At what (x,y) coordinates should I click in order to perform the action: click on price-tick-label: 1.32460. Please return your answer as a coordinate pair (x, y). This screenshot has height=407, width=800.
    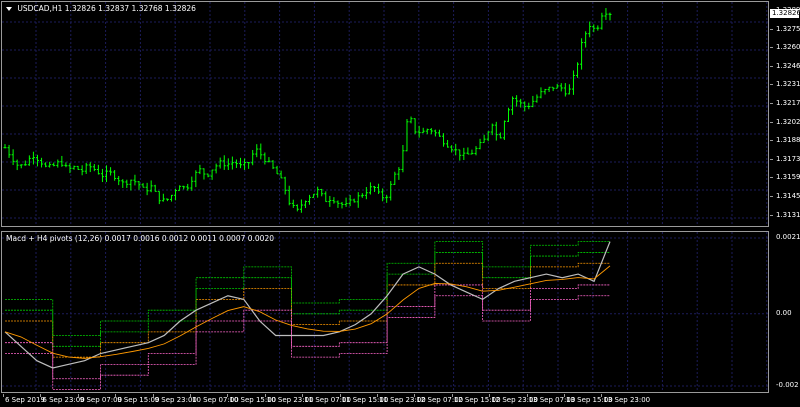
    Looking at the image, I should click on (788, 65).